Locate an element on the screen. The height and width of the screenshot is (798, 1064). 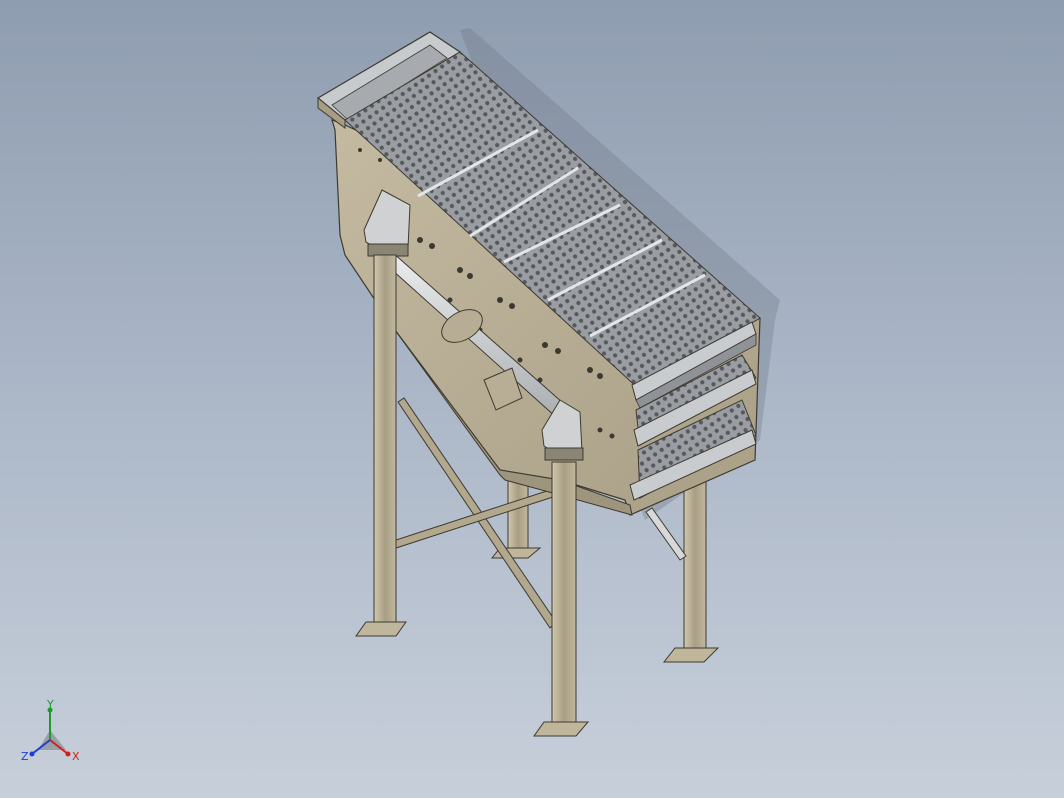
x-axis-label: X is located at coordinates (76, 756).